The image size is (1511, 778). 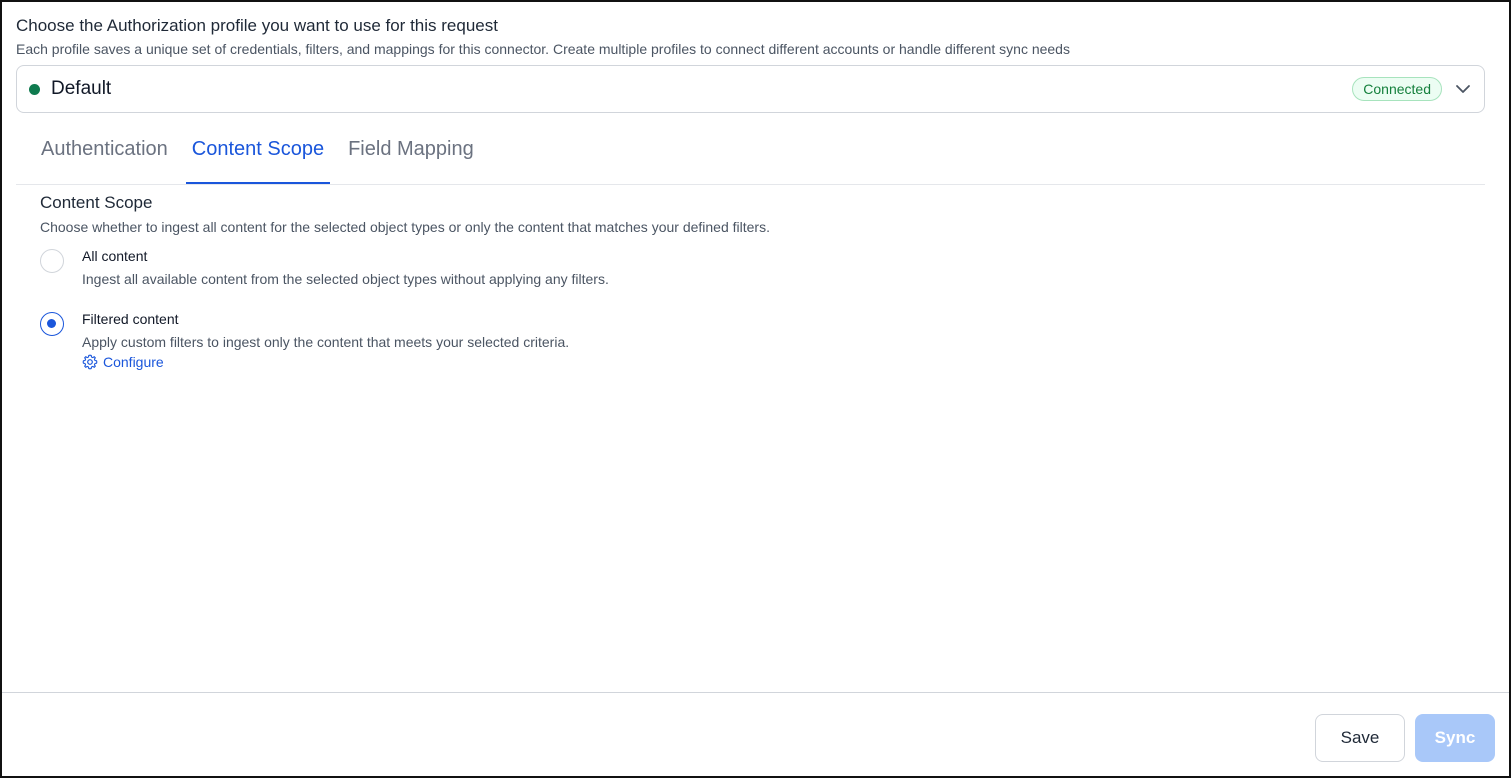 What do you see at coordinates (1397, 89) in the screenshot?
I see `status-badge: Connected` at bounding box center [1397, 89].